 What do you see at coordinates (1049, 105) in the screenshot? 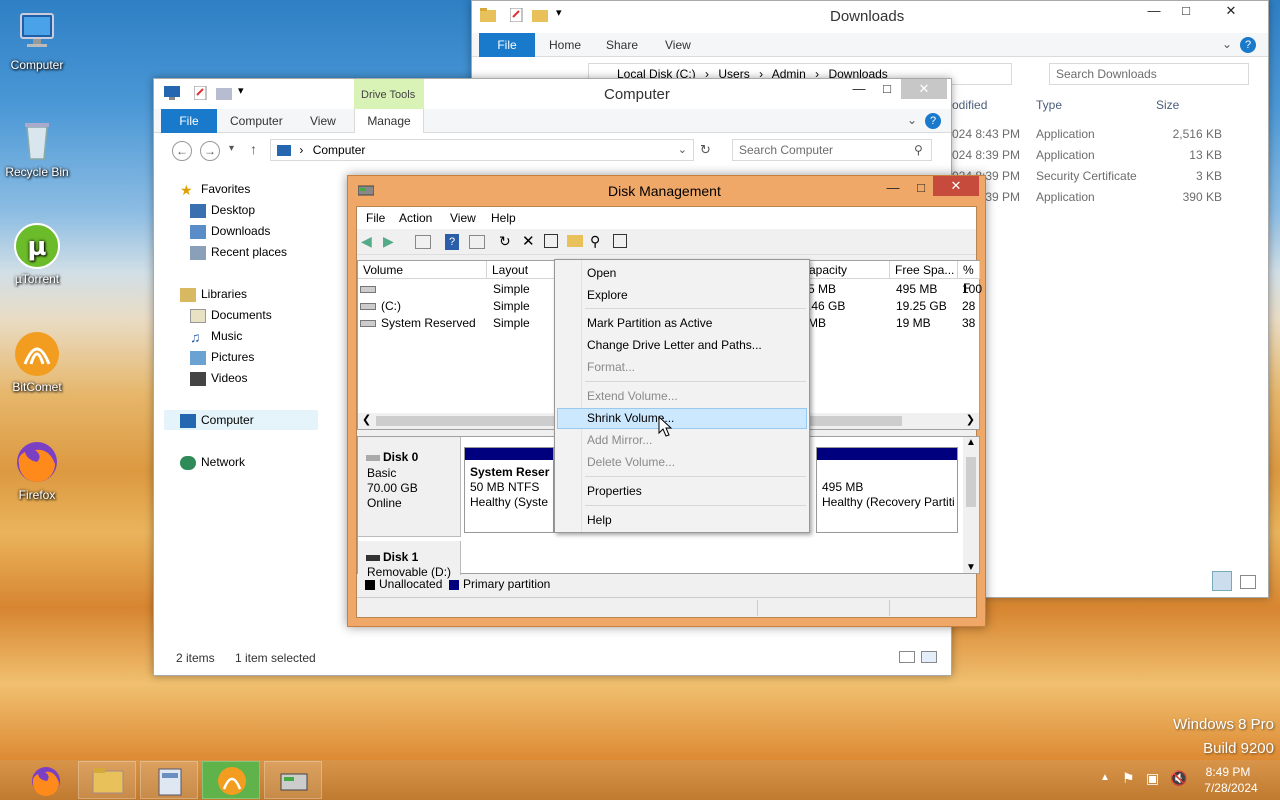
I see `column-header-type: Type` at bounding box center [1049, 105].